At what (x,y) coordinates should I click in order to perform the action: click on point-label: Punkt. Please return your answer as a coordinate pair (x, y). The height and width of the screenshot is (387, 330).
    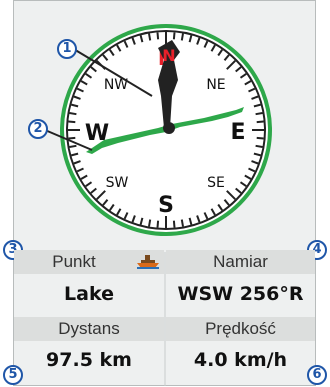
    Looking at the image, I should click on (74, 261).